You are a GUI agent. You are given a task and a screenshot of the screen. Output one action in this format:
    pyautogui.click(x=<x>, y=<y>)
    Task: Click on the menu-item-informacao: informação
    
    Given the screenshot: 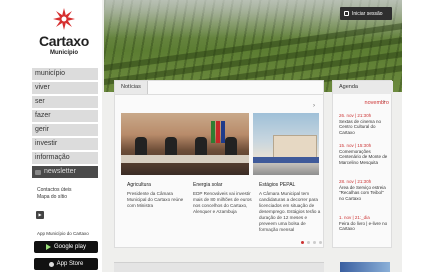 What is the action you would take?
    pyautogui.click(x=65, y=158)
    